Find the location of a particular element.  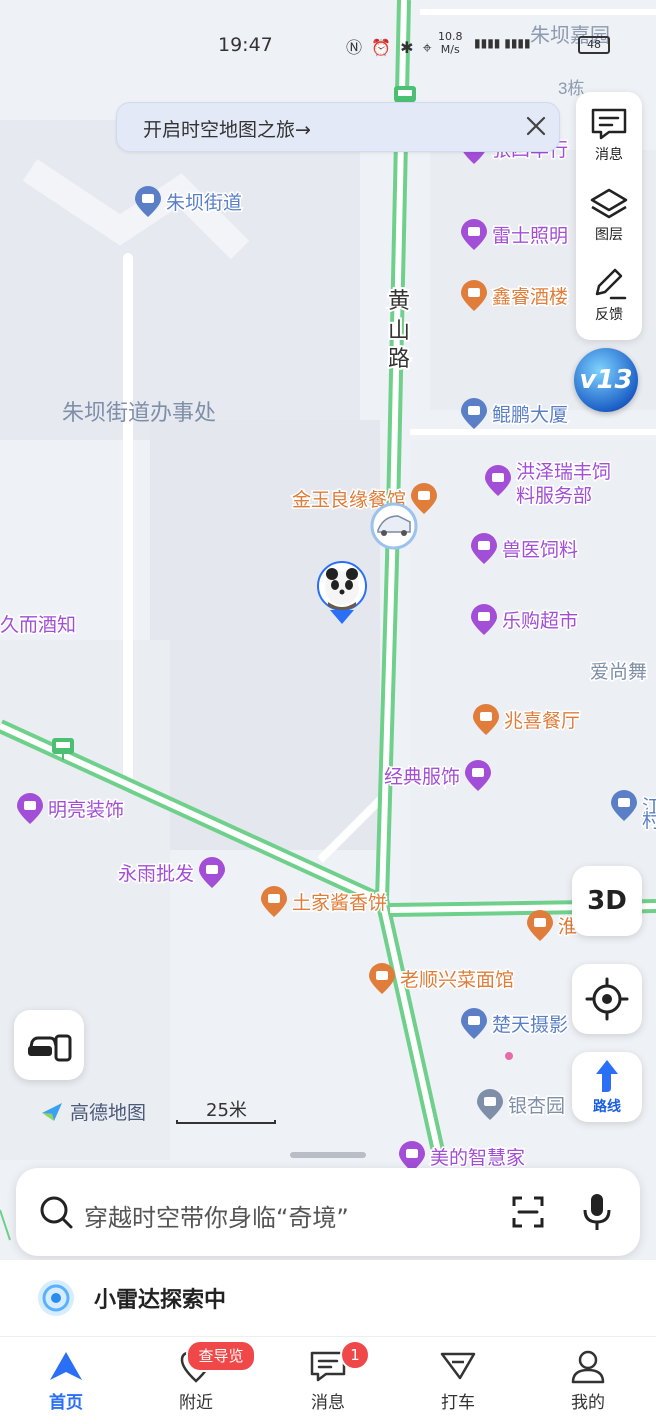

navigation-arrow-icon is located at coordinates (66, 1366).